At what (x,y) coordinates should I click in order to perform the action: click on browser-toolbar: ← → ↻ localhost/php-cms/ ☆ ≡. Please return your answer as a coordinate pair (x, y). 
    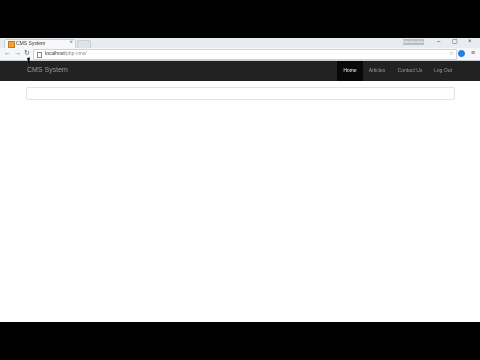
    Looking at the image, I should click on (240, 54).